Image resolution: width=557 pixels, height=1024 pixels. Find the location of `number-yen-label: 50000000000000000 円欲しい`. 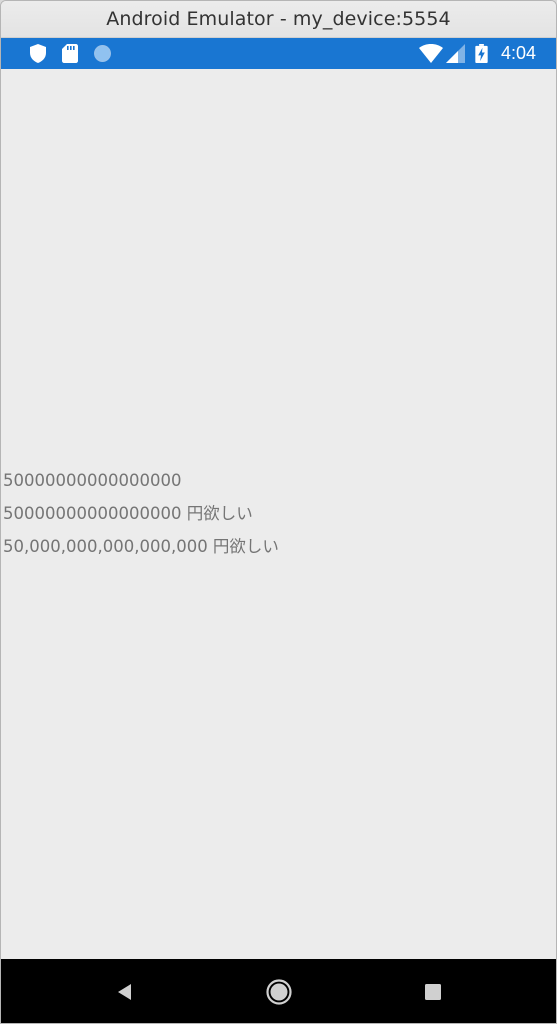

number-yen-label: 50000000000000000 円欲しい is located at coordinates (128, 513).